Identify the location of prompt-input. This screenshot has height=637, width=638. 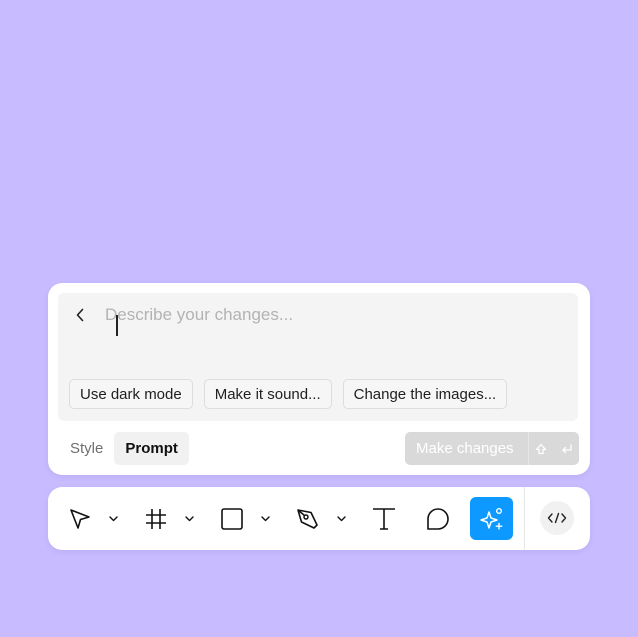
(325, 315).